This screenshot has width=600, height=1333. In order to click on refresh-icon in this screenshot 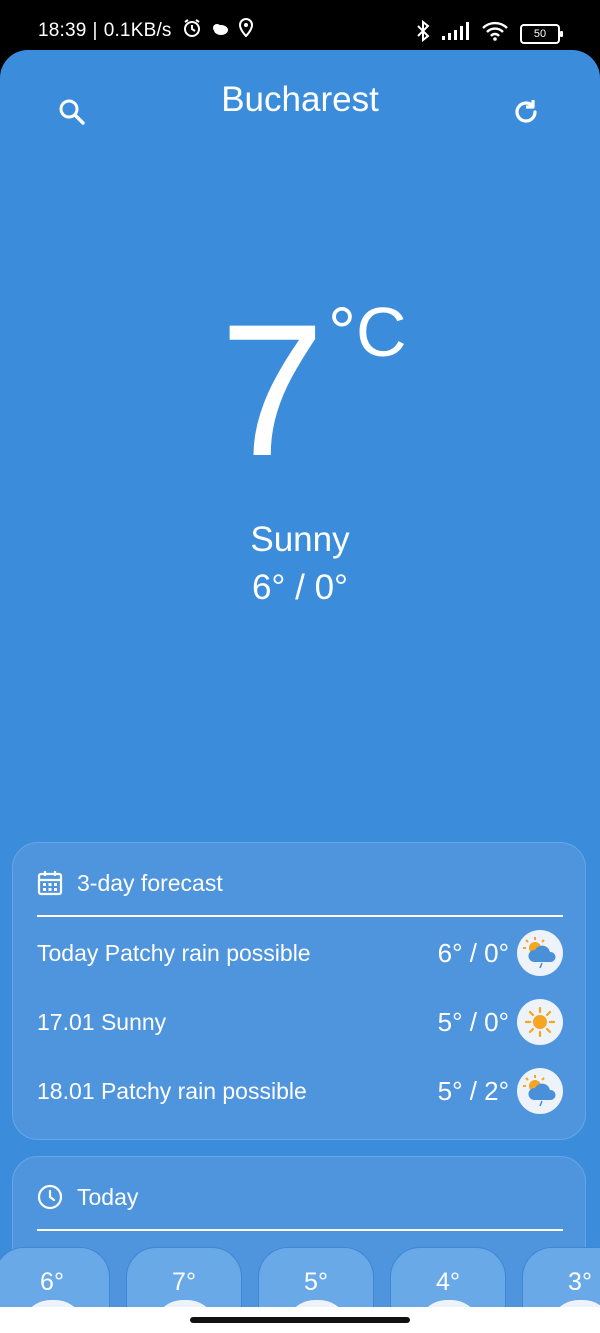, I will do `click(526, 111)`.